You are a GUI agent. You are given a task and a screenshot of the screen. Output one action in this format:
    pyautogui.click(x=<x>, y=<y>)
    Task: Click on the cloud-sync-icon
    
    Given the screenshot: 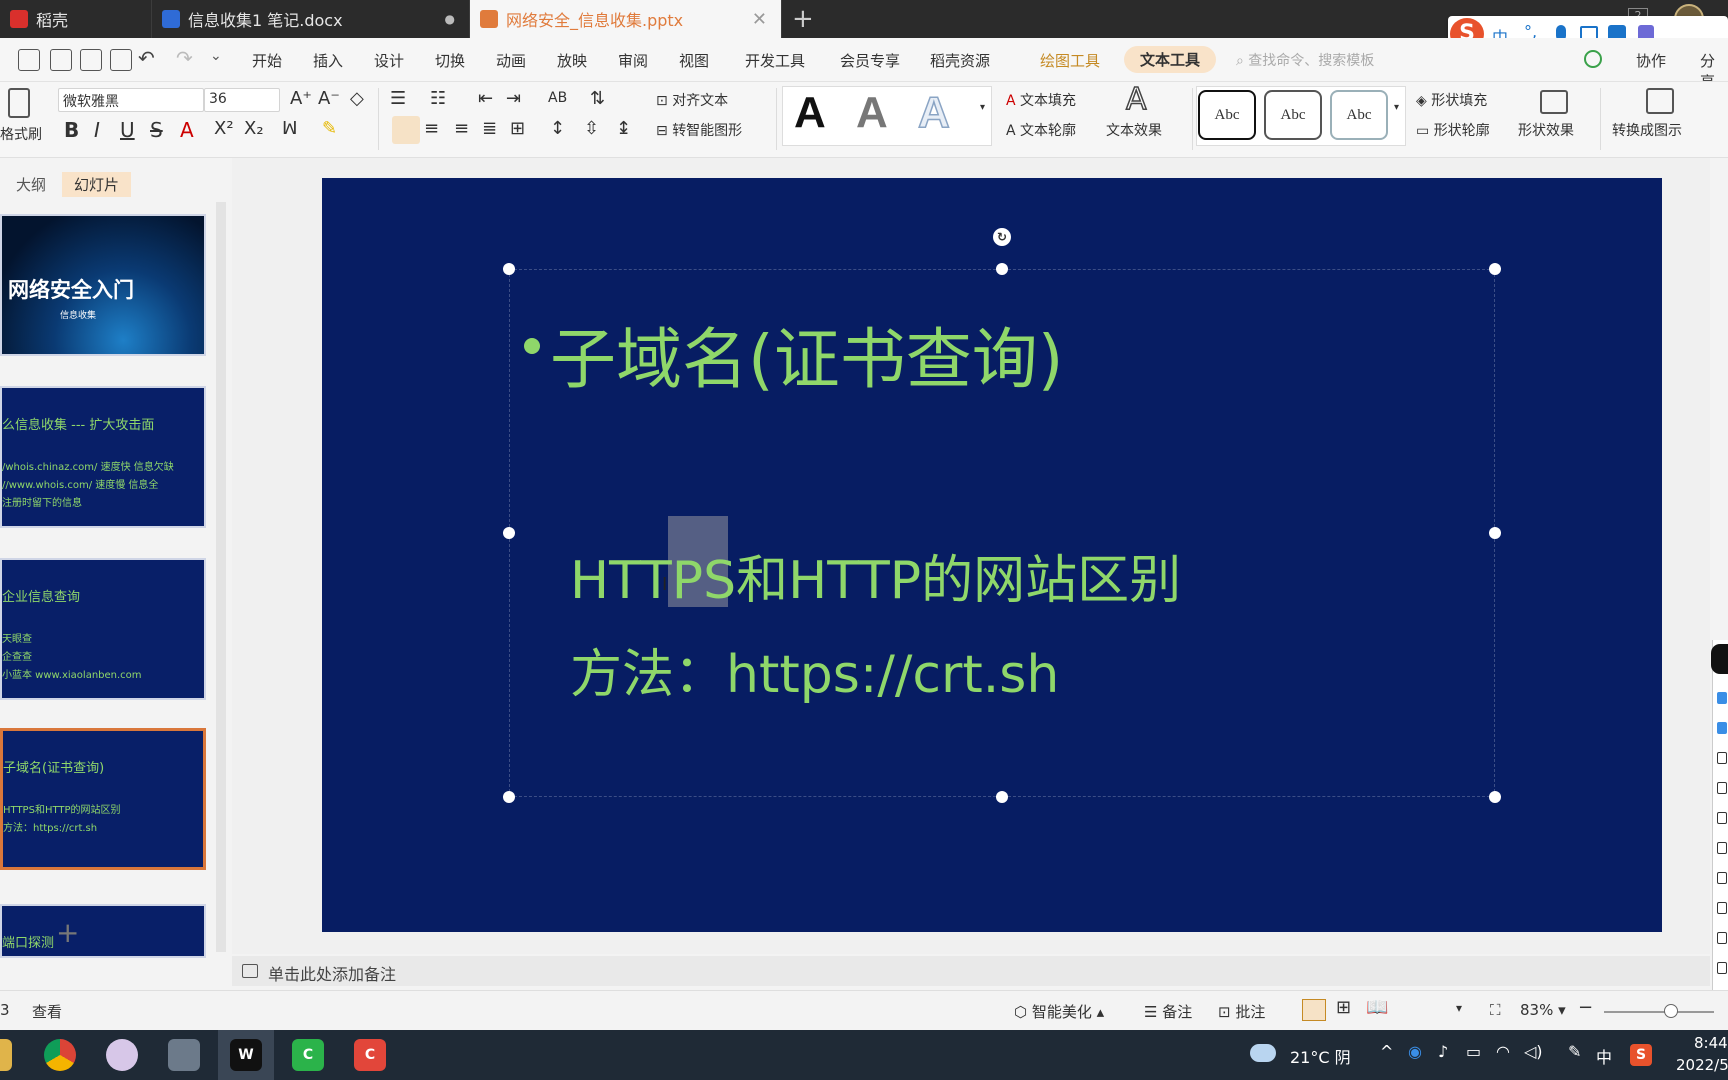 What is the action you would take?
    pyautogui.click(x=1593, y=59)
    